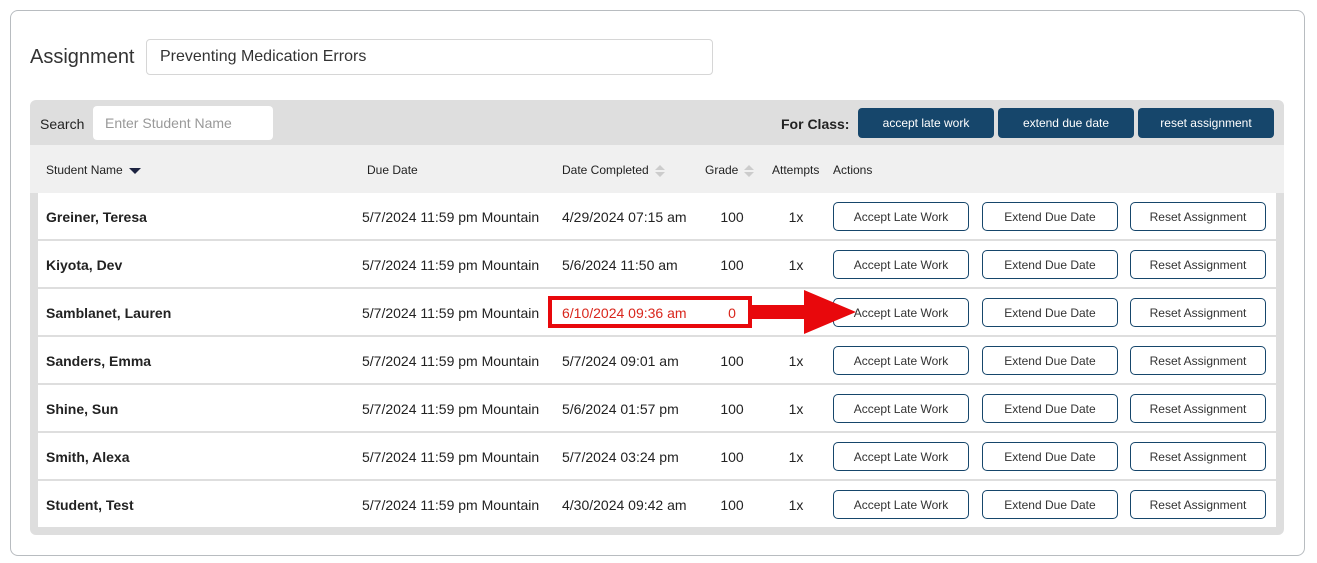 This screenshot has width=1317, height=563. Describe the element at coordinates (99, 361) in the screenshot. I see `student-name: Sanders, Emma` at that location.